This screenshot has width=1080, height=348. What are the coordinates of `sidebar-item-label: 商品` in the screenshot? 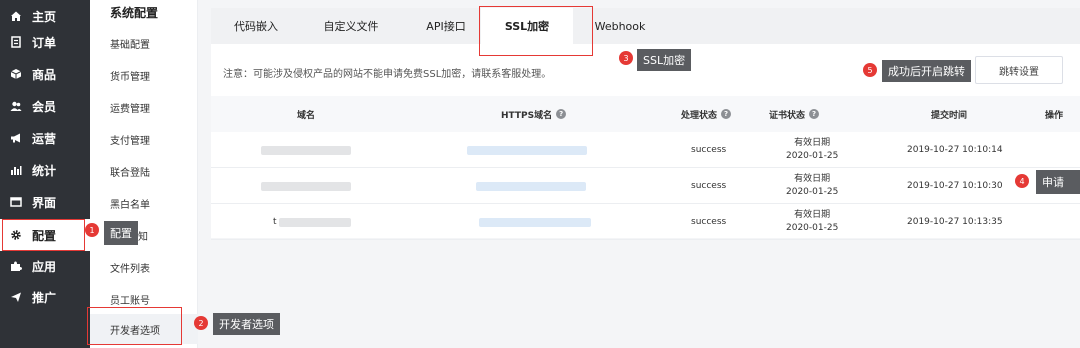 It's located at (44, 74).